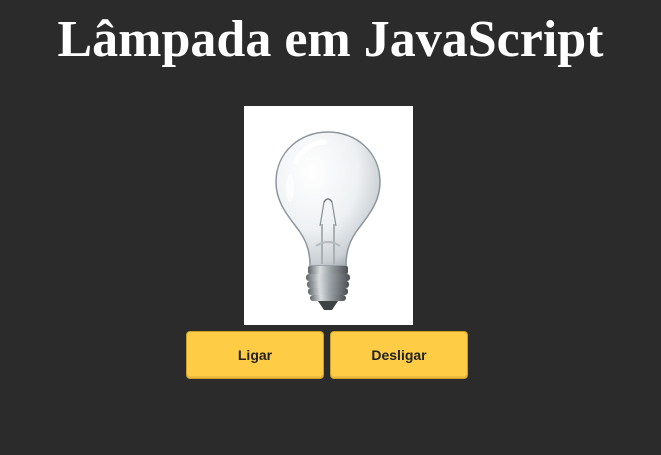 Image resolution: width=661 pixels, height=455 pixels. What do you see at coordinates (330, 39) in the screenshot?
I see `page-title: Lâmpada em JavaScript` at bounding box center [330, 39].